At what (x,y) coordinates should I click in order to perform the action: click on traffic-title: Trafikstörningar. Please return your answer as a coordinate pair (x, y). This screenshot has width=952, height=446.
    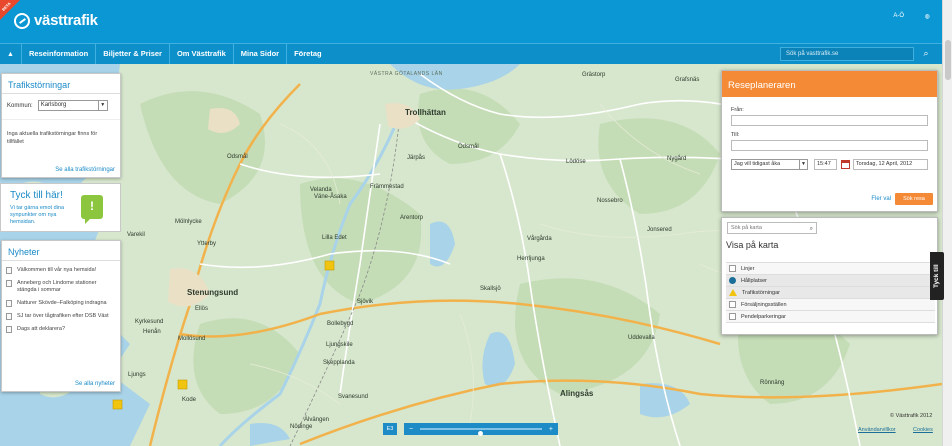
    Looking at the image, I should click on (61, 84).